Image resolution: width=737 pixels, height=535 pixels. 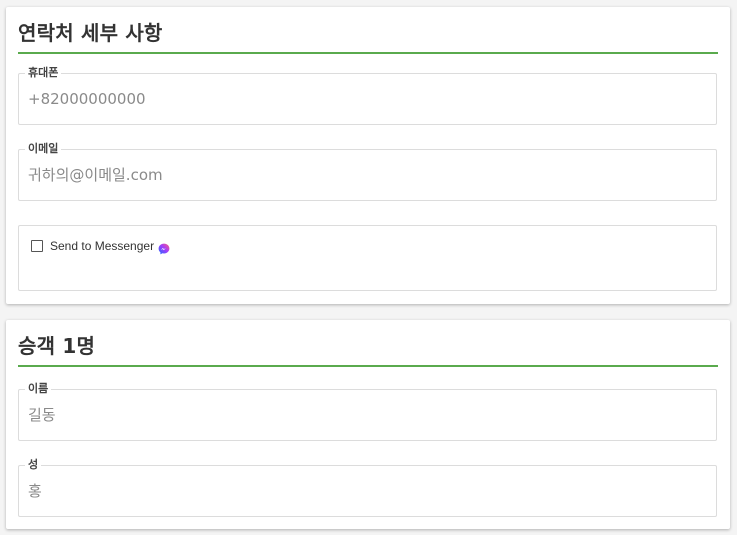 I want to click on passenger-title: 승객 1명, so click(x=368, y=343).